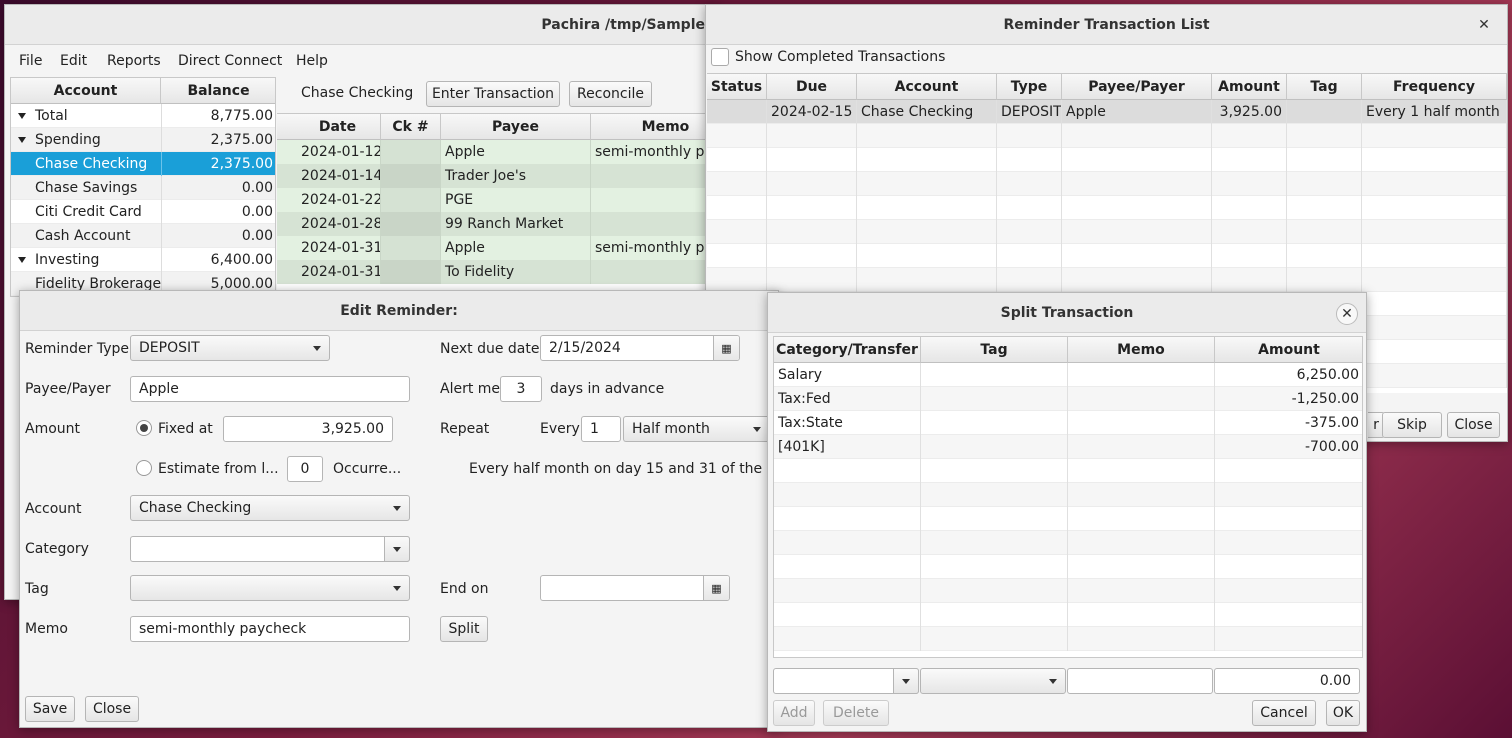 This screenshot has height=738, width=1512. What do you see at coordinates (499, 224) in the screenshot?
I see `transaction-row: 2024-01-28 99 Ranch Market` at bounding box center [499, 224].